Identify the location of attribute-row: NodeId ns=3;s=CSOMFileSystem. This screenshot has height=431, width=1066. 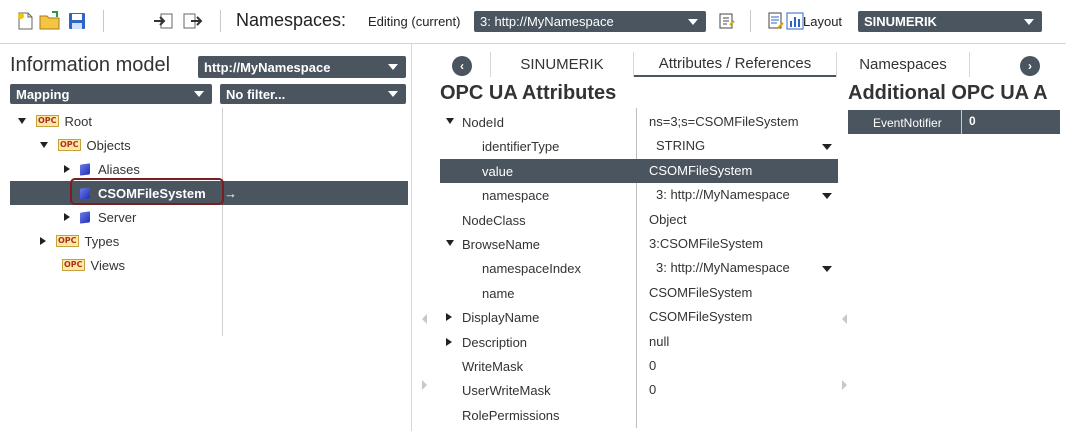
(639, 122).